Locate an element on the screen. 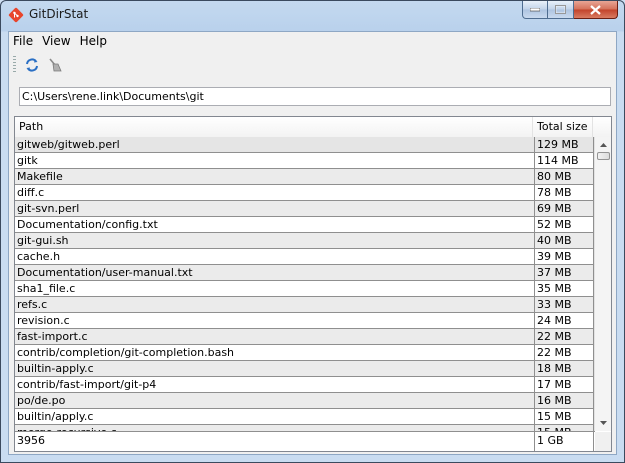  table-footer: 3956 1 GB is located at coordinates (305, 441).